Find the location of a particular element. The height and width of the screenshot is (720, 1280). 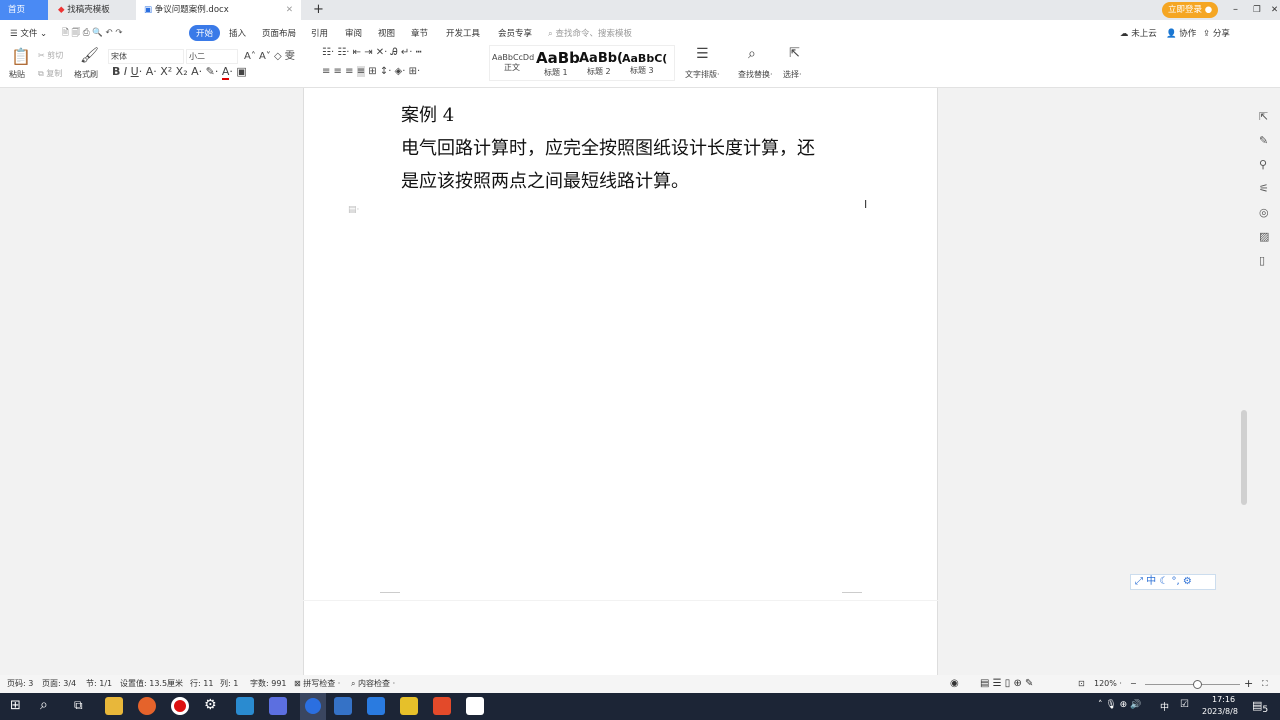

ime-indicator: 中 is located at coordinates (1164, 706).